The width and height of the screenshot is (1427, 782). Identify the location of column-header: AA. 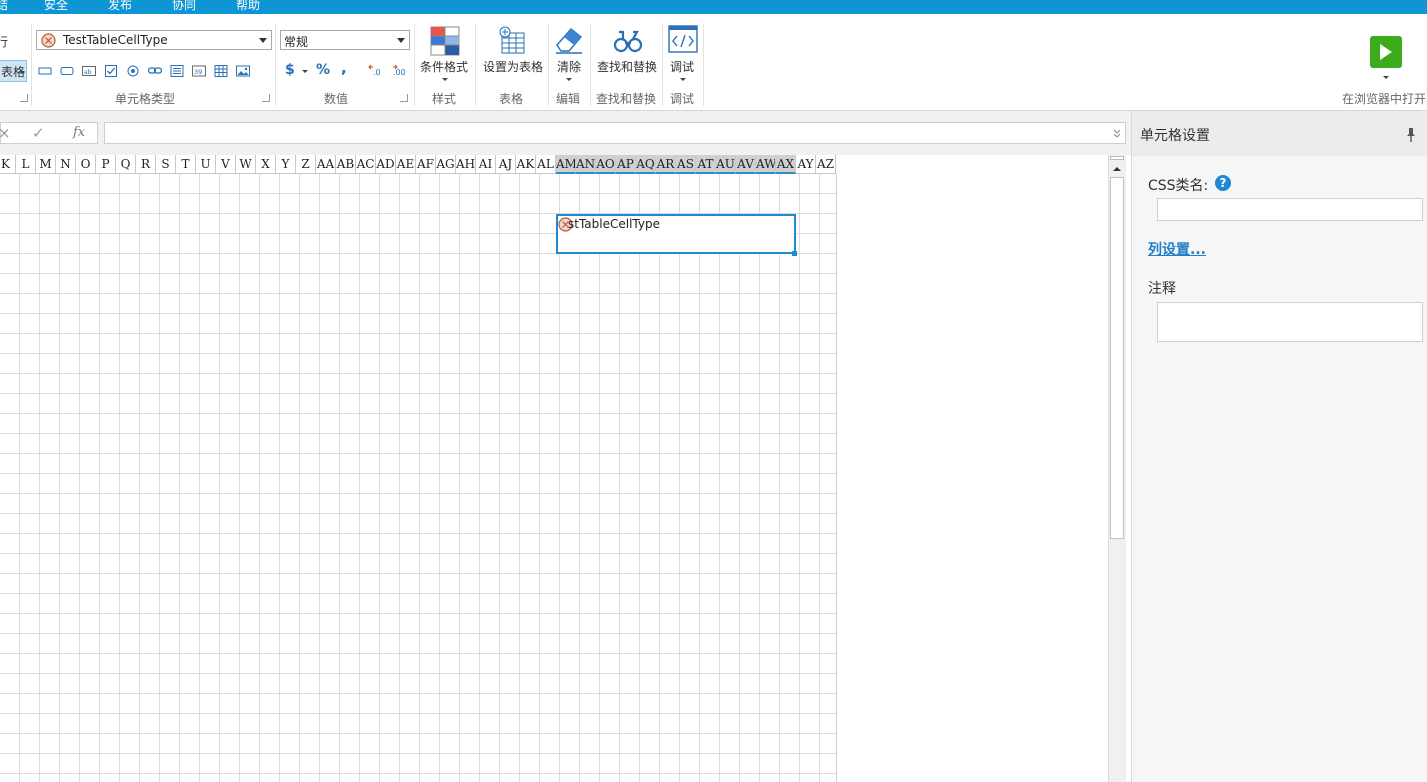
(326, 164).